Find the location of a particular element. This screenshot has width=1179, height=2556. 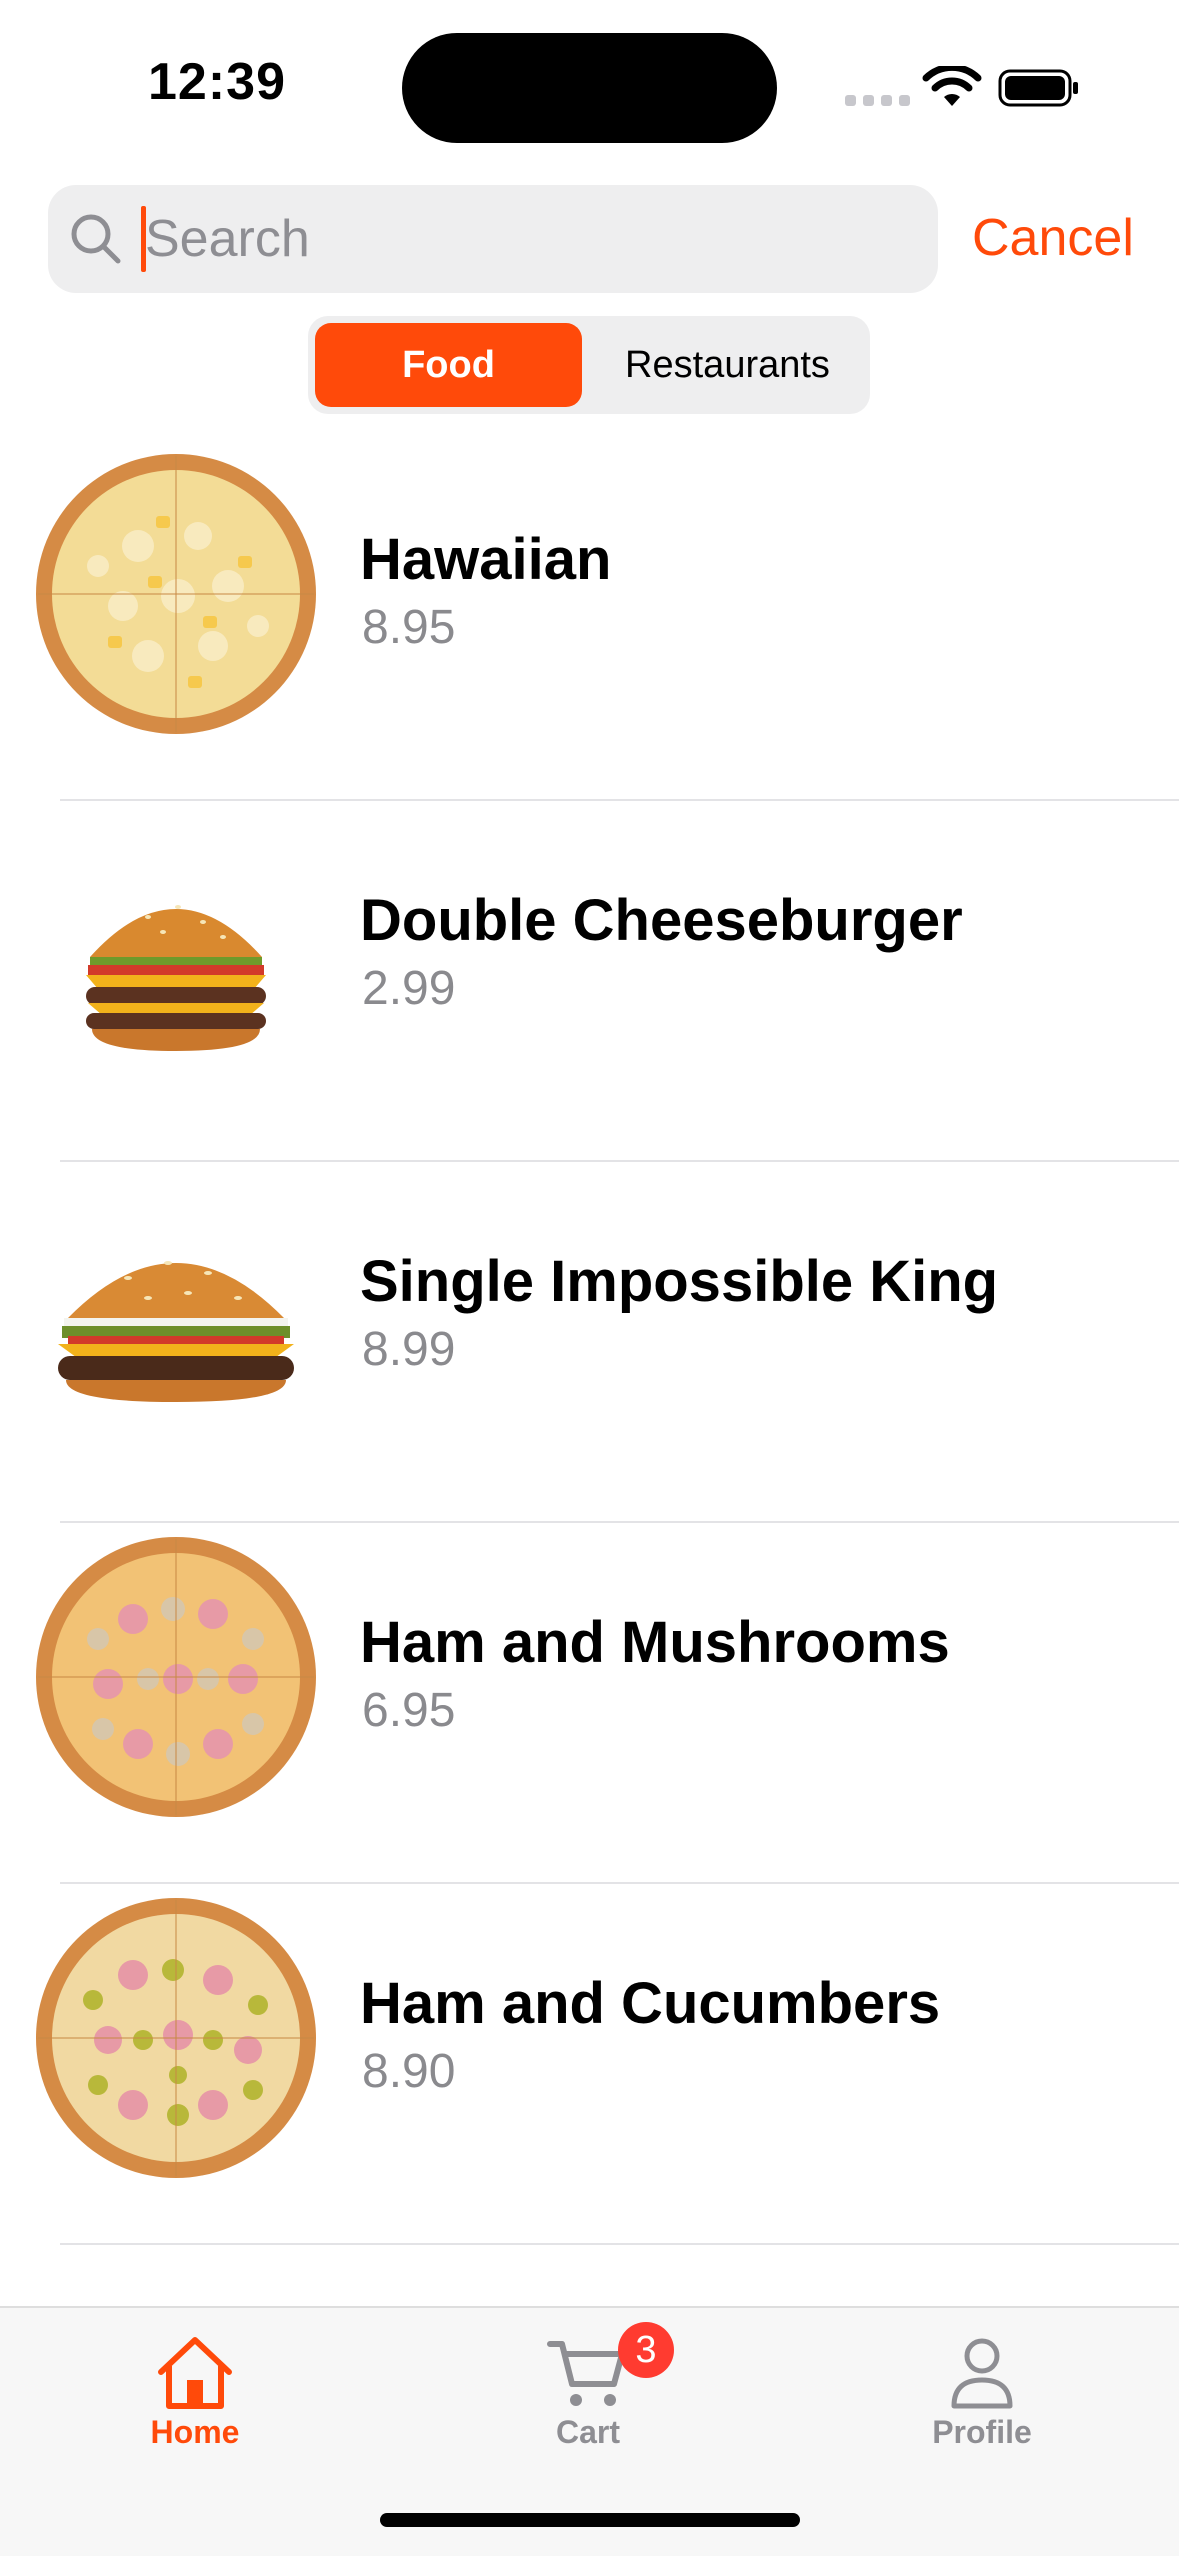

item-name: Ham and Cucumbers is located at coordinates (650, 2003).